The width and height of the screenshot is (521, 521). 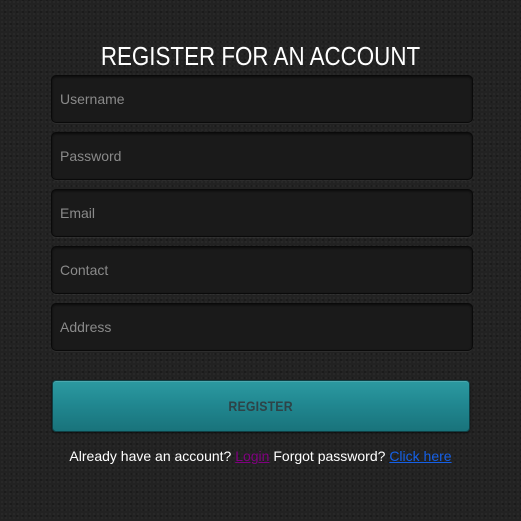 I want to click on page-title: REGISTER FOR AN ACCOUNT, so click(x=260, y=56).